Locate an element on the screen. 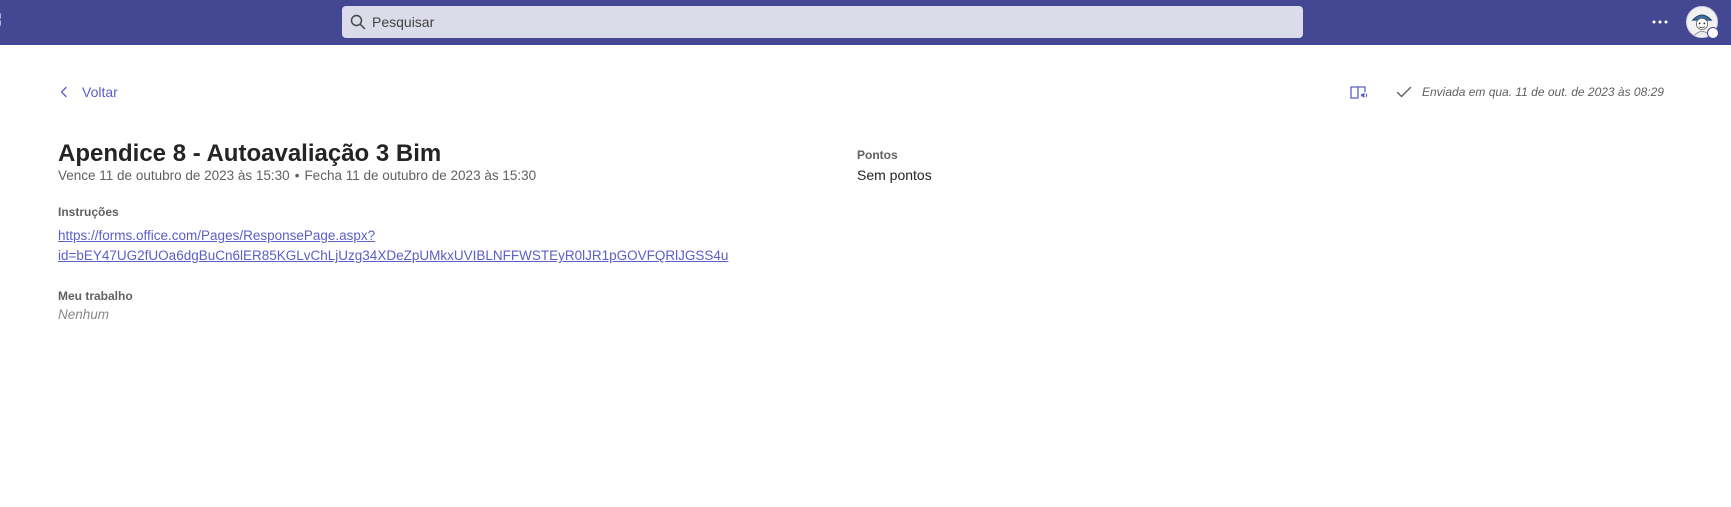 This screenshot has width=1731, height=507. user-avatar is located at coordinates (1702, 22).